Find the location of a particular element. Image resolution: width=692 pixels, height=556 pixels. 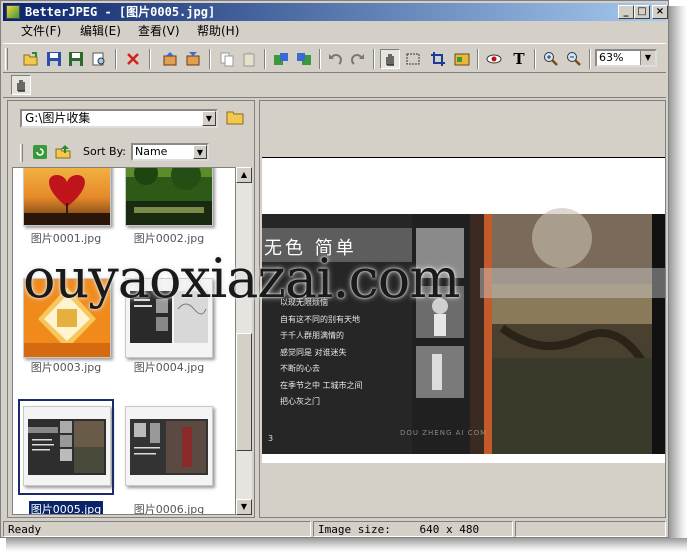

rotate-right-icon is located at coordinates (304, 59).